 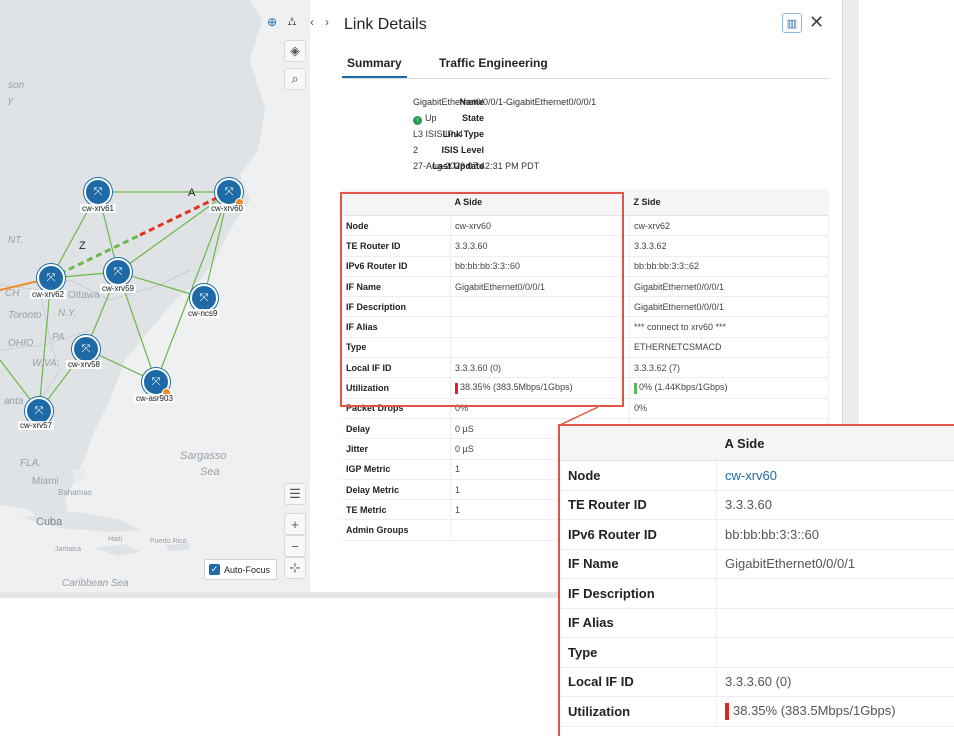 I want to click on table-row: IPv6 Router ID bb:bb:bb:3:3::60, so click(x=757, y=534).